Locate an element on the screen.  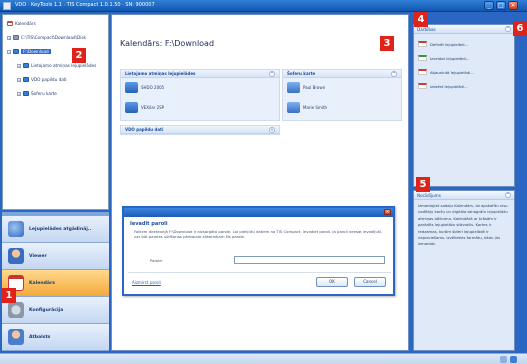
callout-badge-5: 5 is located at coordinates (423, 184).